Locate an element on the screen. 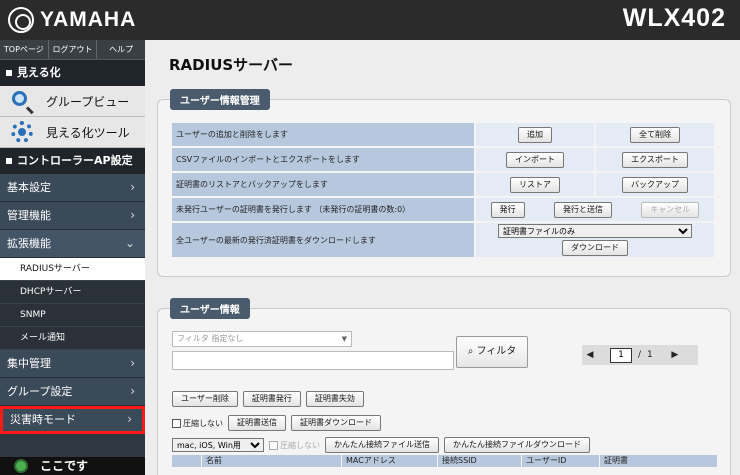  next-page-icon: ▶ is located at coordinates (675, 355).